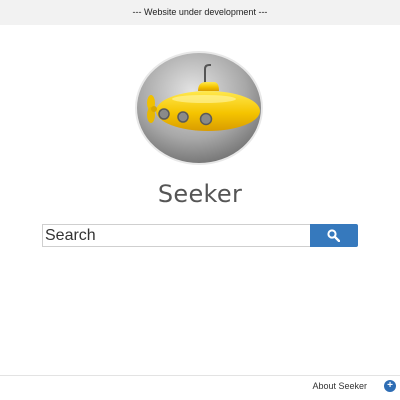 The height and width of the screenshot is (400, 400). What do you see at coordinates (176, 235) in the screenshot?
I see `search-input` at bounding box center [176, 235].